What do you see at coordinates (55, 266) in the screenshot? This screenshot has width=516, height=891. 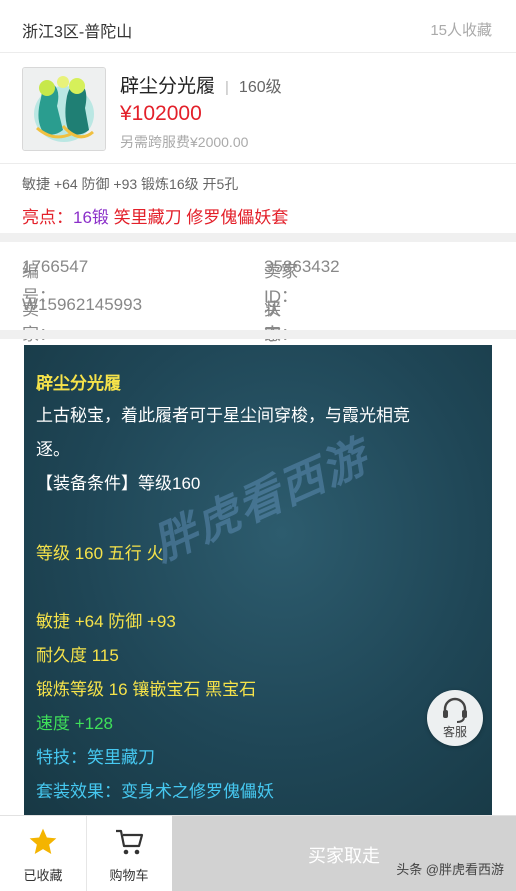 I see `listing-id-value: 1766547` at bounding box center [55, 266].